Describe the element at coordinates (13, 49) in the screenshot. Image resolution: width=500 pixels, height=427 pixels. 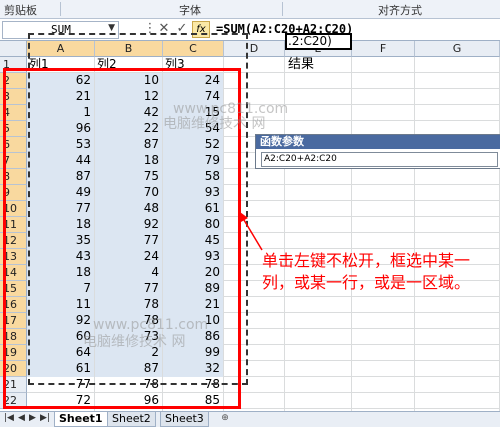
I see `select-all-corner` at that location.